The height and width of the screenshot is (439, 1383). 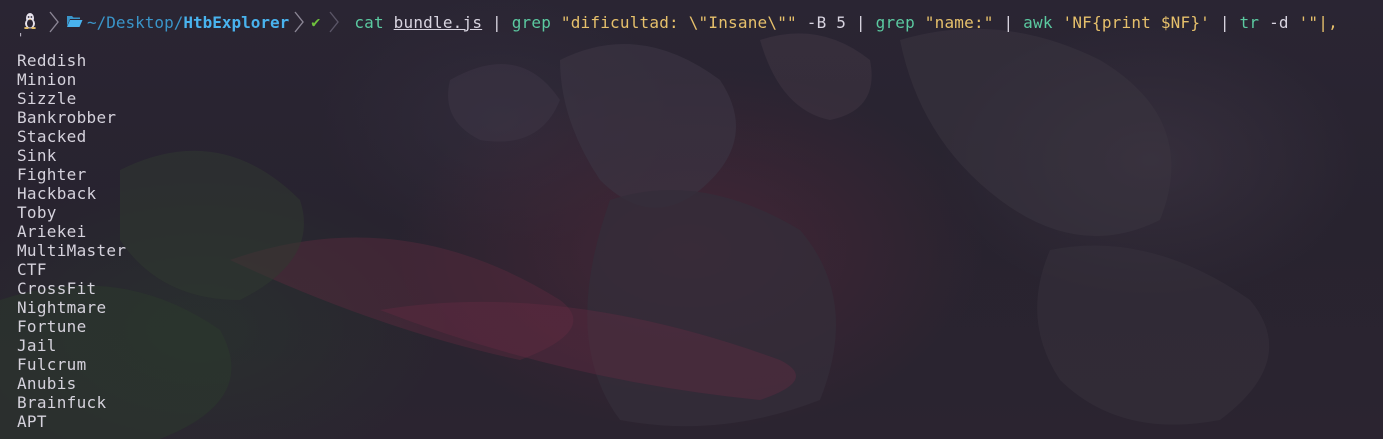 What do you see at coordinates (52, 231) in the screenshot?
I see `output-line: Ariekei` at bounding box center [52, 231].